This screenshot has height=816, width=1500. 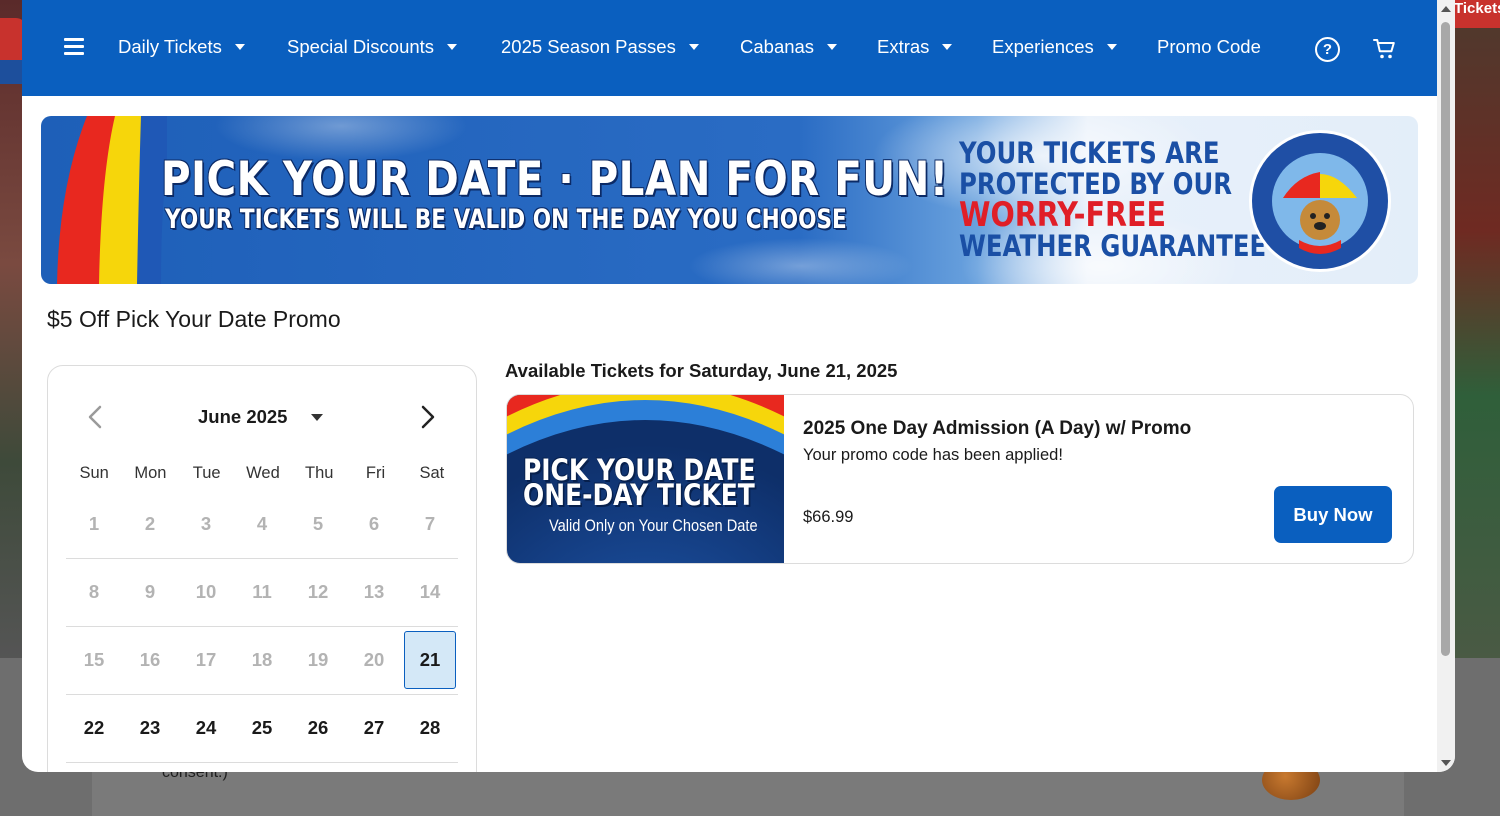 I want to click on calendar-day-disabled: 1, so click(x=94, y=523).